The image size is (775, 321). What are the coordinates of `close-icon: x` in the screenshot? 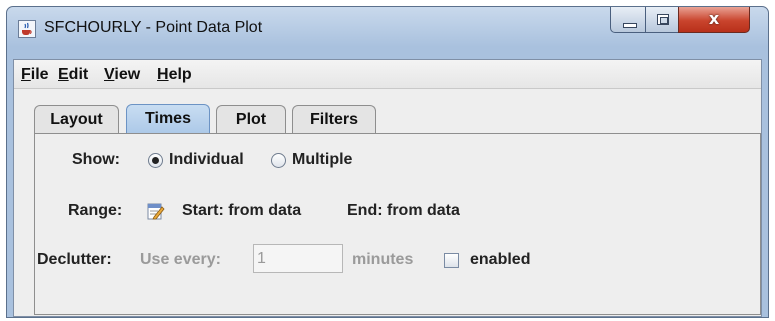 It's located at (714, 18).